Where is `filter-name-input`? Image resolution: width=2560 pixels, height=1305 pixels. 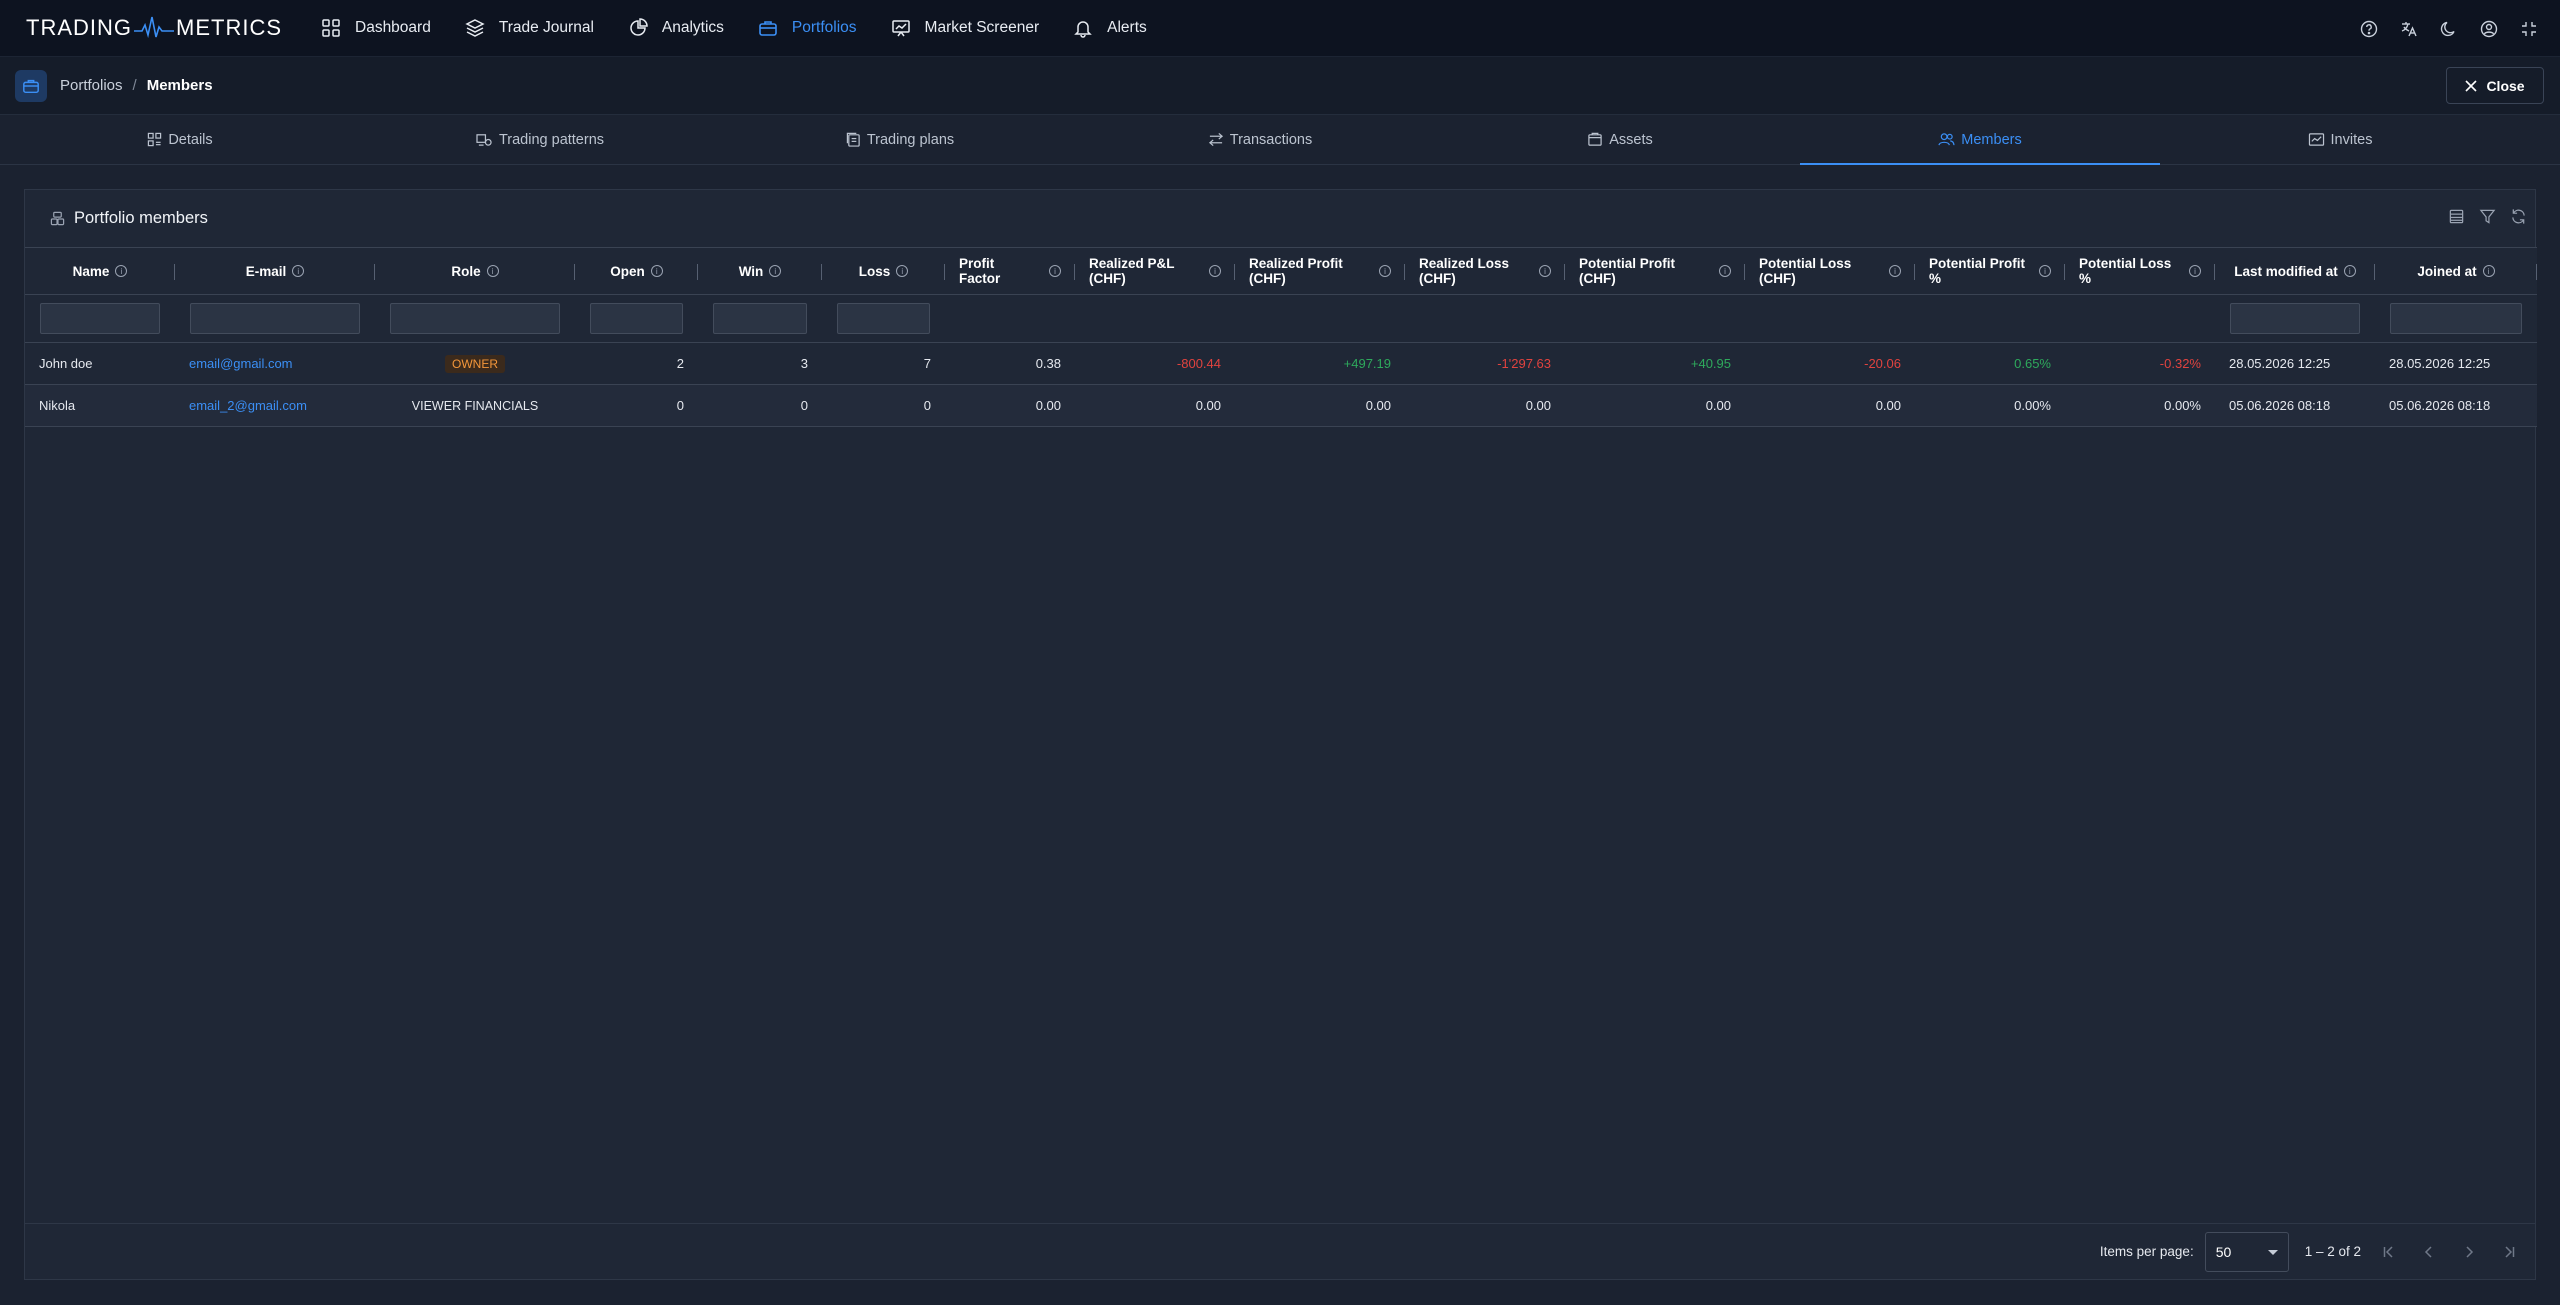 filter-name-input is located at coordinates (100, 318).